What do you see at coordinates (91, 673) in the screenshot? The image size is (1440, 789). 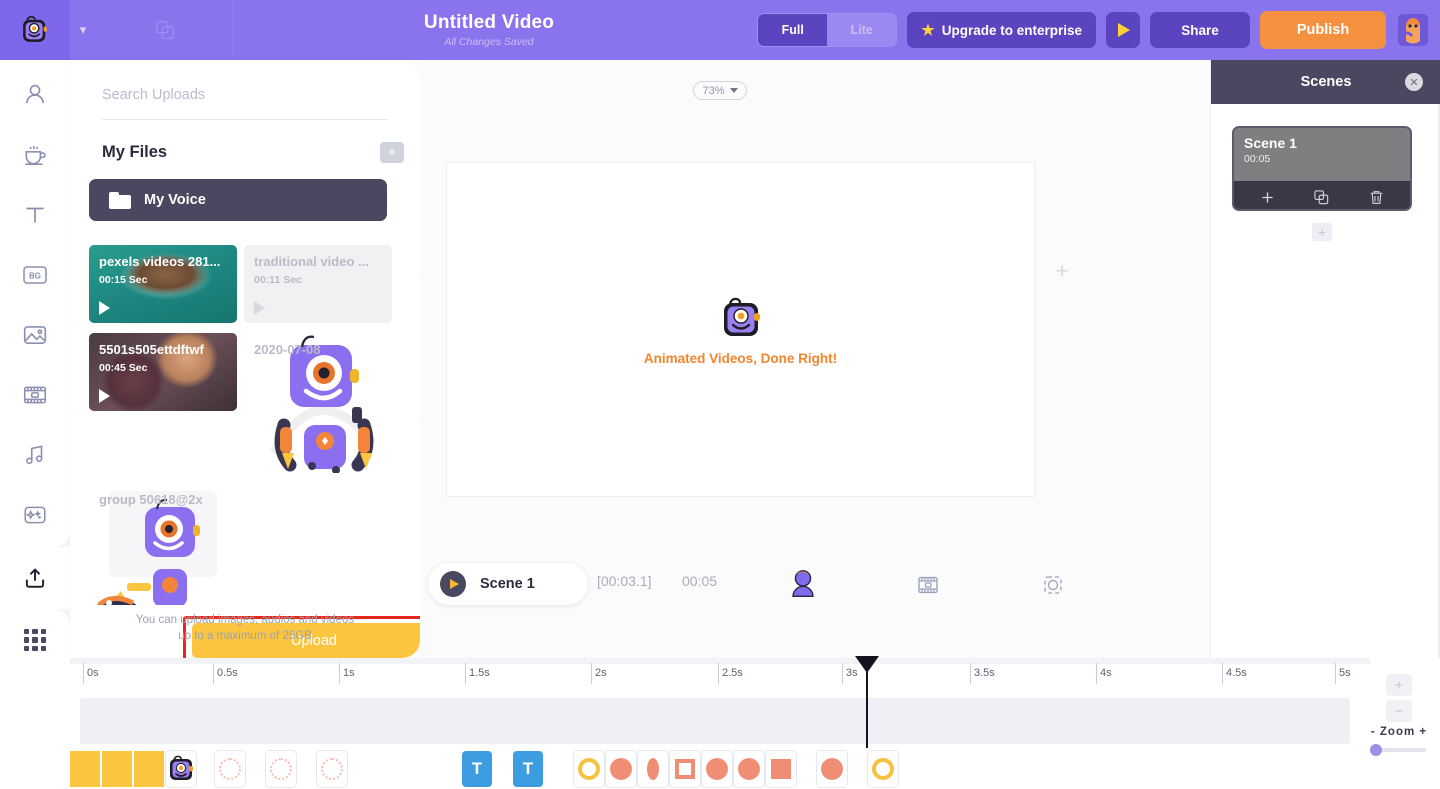 I see `ruler-tick: 0s` at bounding box center [91, 673].